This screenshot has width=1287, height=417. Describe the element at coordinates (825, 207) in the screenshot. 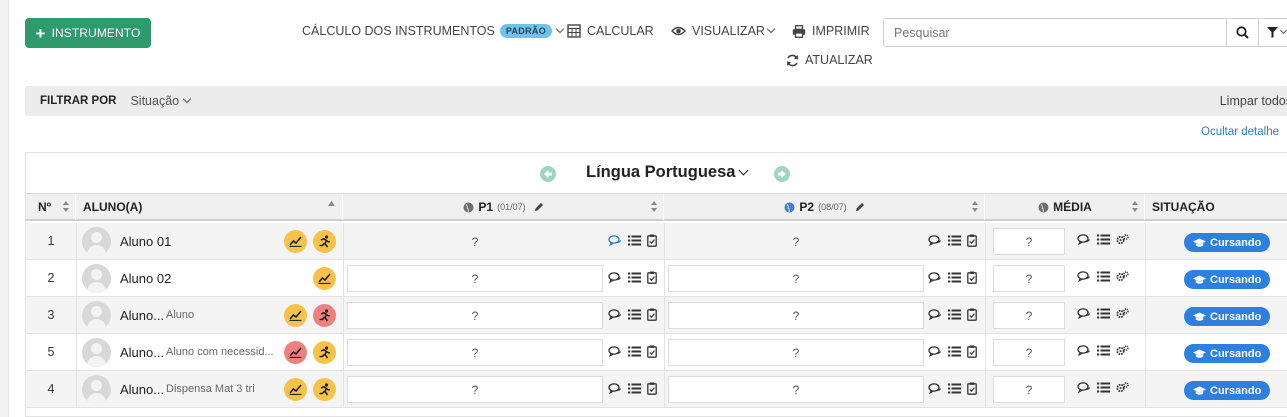

I see `column-header-p2: P2 (08/07)` at that location.